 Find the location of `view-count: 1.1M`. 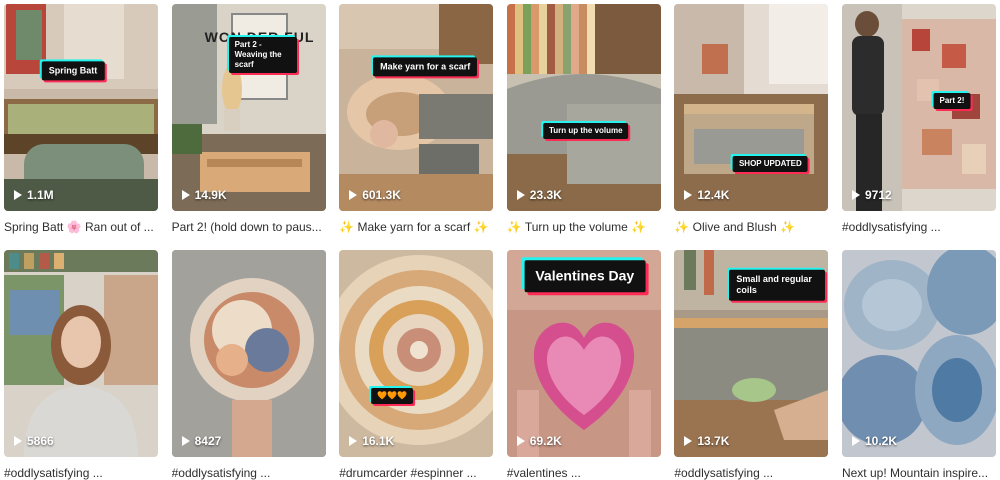

view-count: 1.1M is located at coordinates (34, 195).